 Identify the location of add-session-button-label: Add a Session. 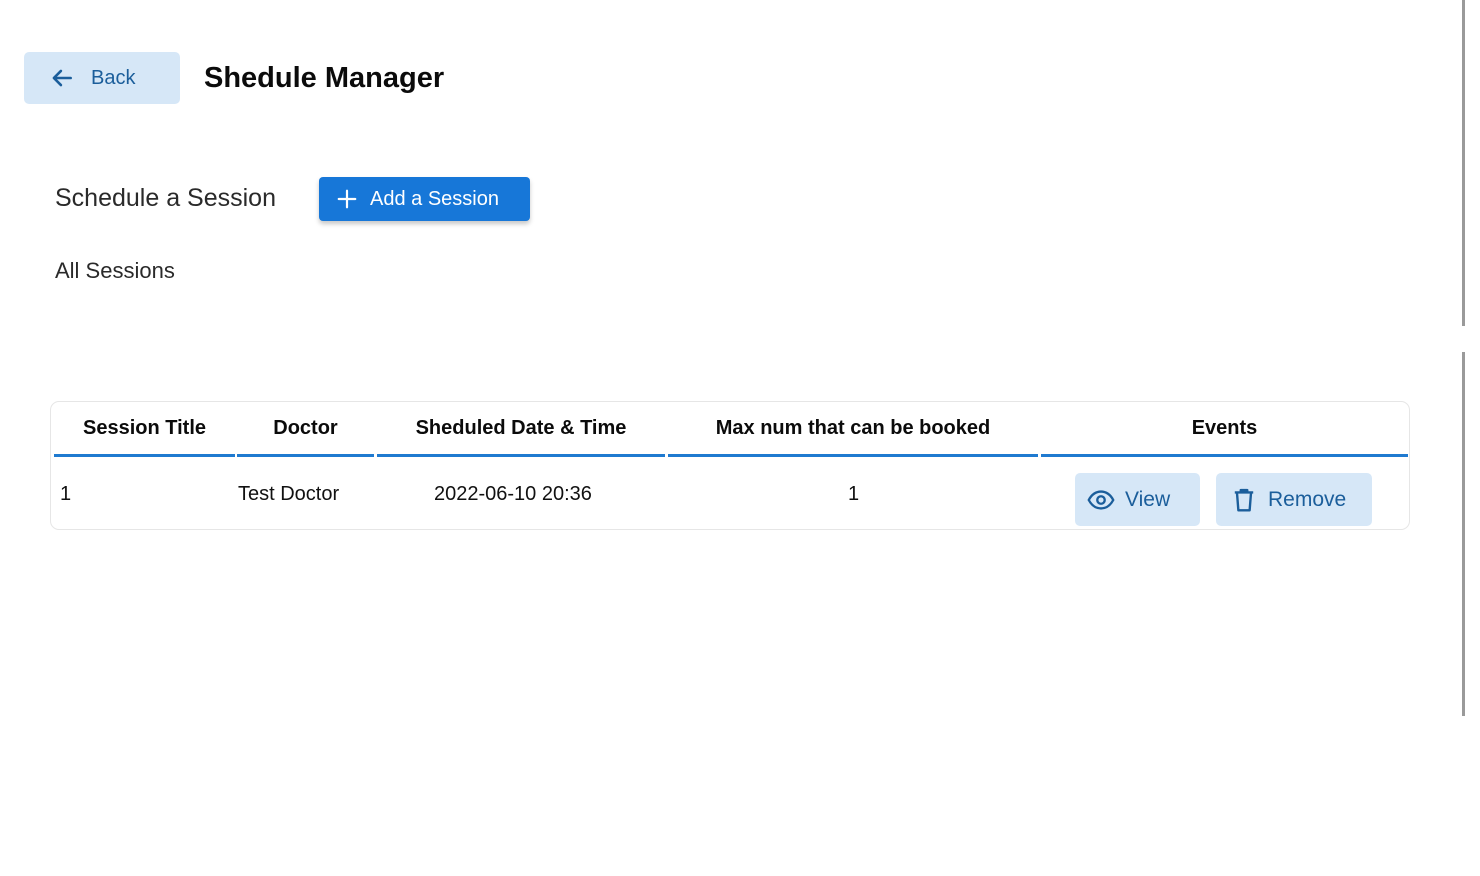
(434, 198).